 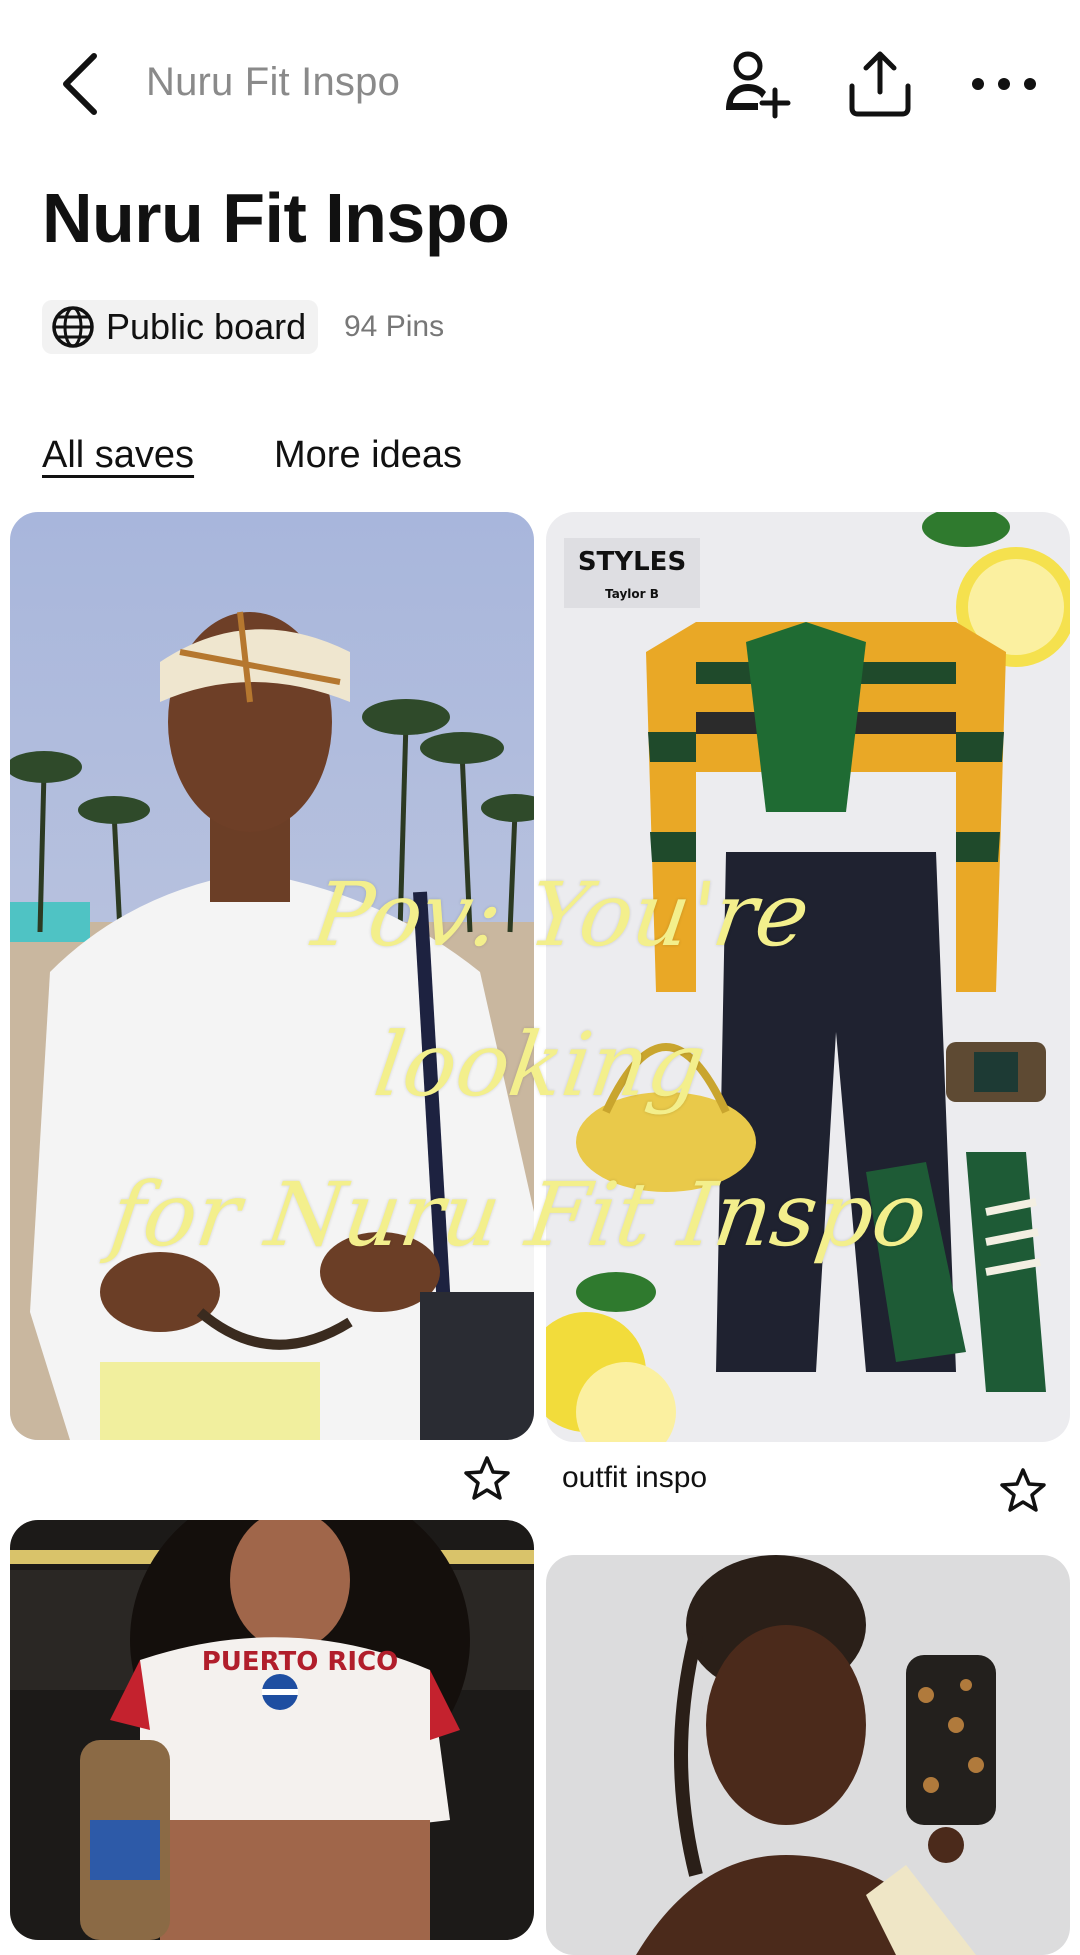 What do you see at coordinates (540, 85) in the screenshot?
I see `top-bar: Nuru Fit Inspo` at bounding box center [540, 85].